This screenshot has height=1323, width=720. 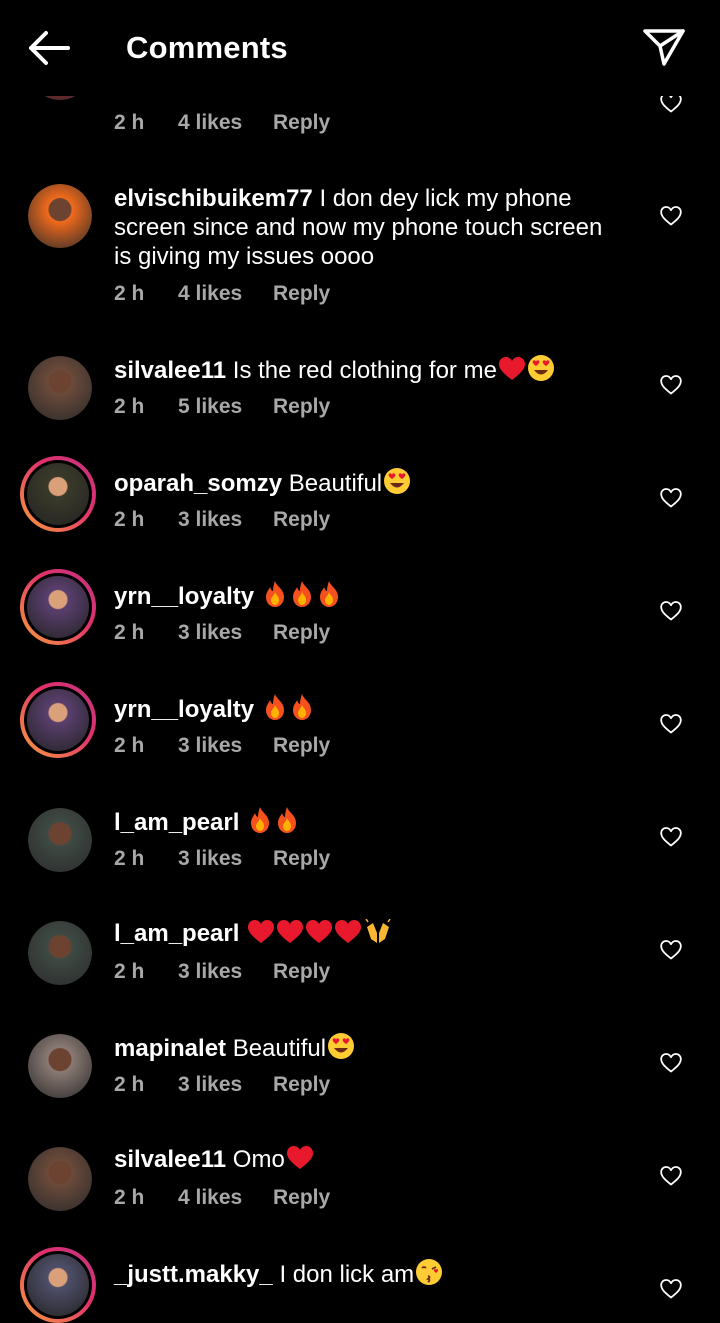 What do you see at coordinates (198, 483) in the screenshot?
I see `comment-username: oparah_somzy` at bounding box center [198, 483].